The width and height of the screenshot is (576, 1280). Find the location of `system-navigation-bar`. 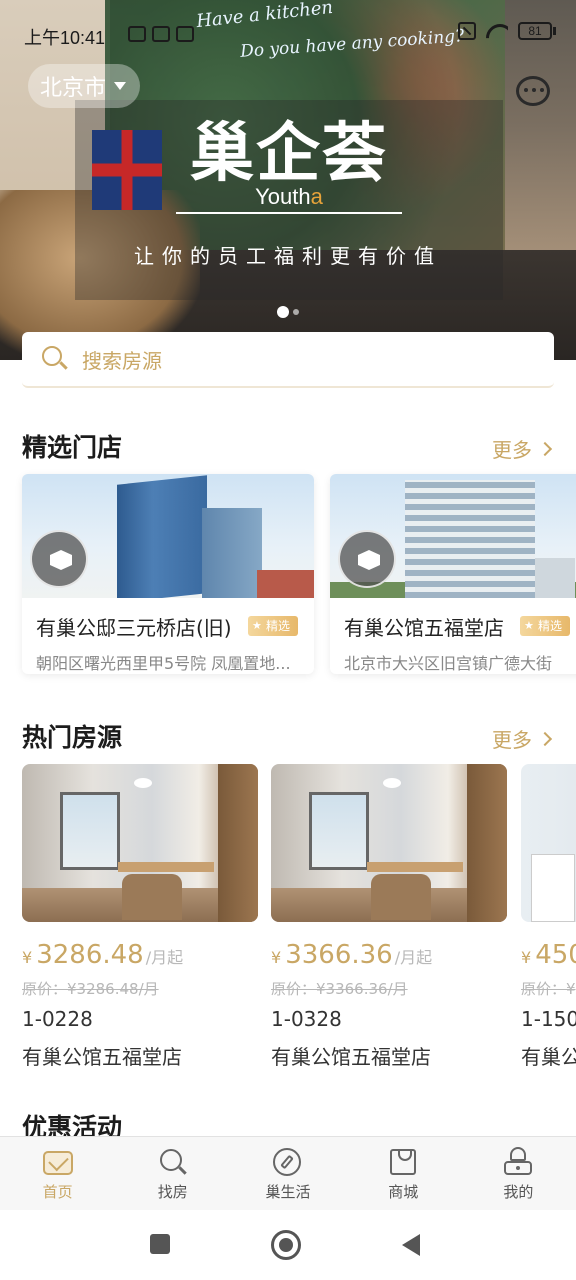

system-navigation-bar is located at coordinates (288, 1245).